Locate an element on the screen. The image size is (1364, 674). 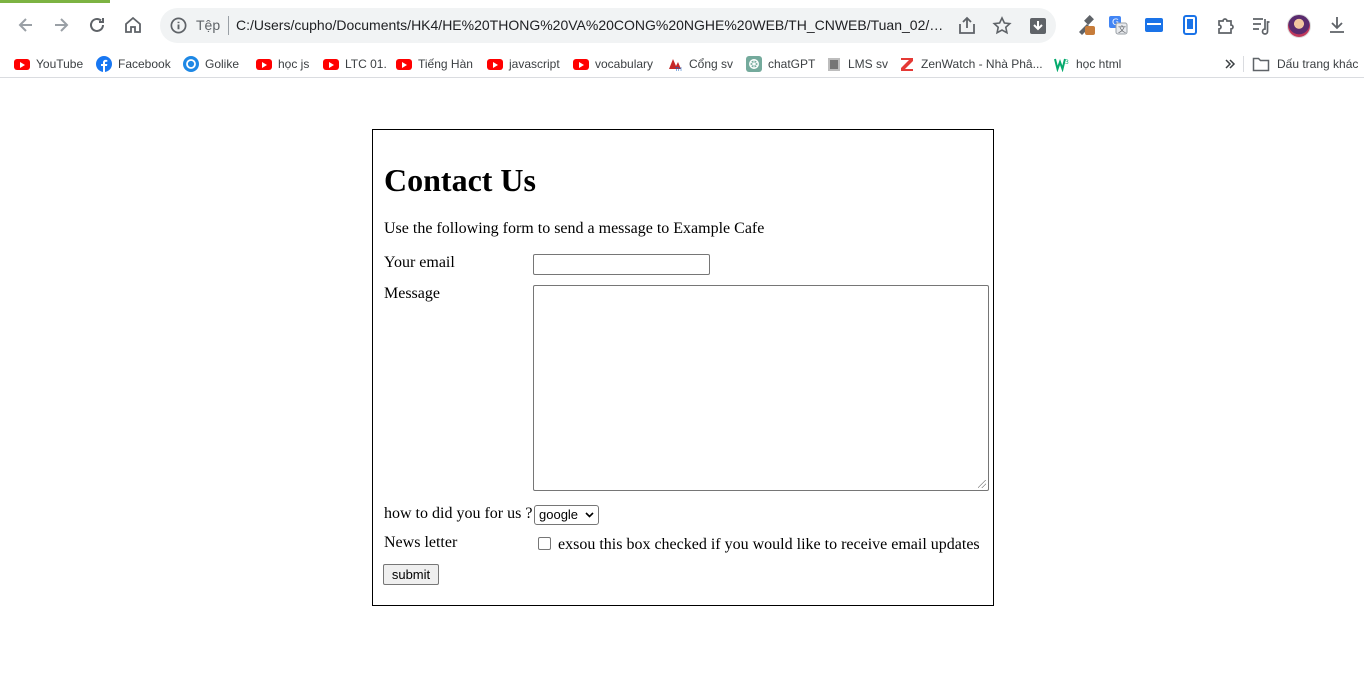
omnibox-divider is located at coordinates (228, 25).